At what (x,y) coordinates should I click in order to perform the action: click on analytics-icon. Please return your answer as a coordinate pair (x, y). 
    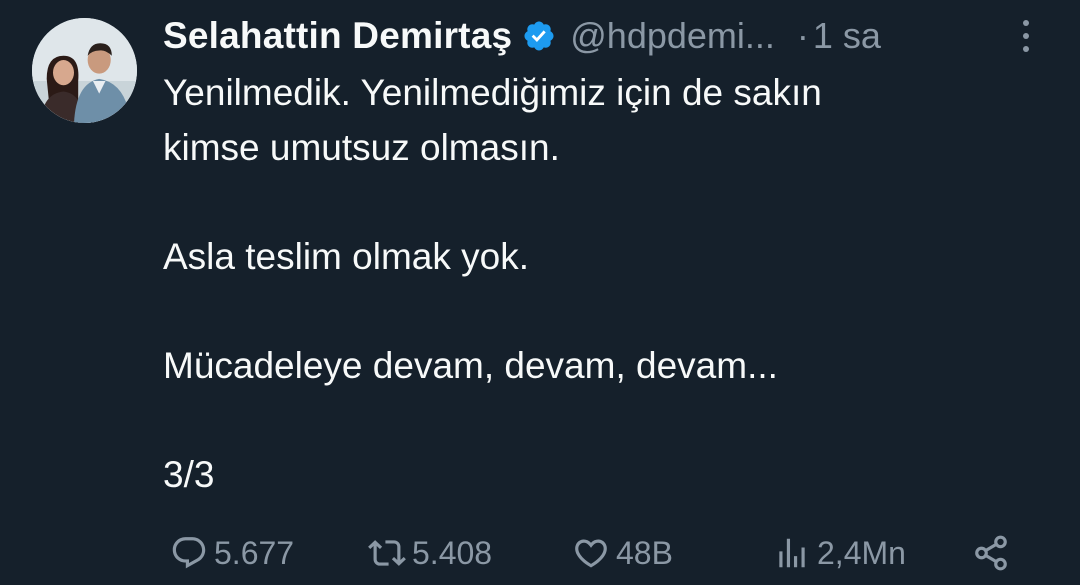
    Looking at the image, I should click on (792, 553).